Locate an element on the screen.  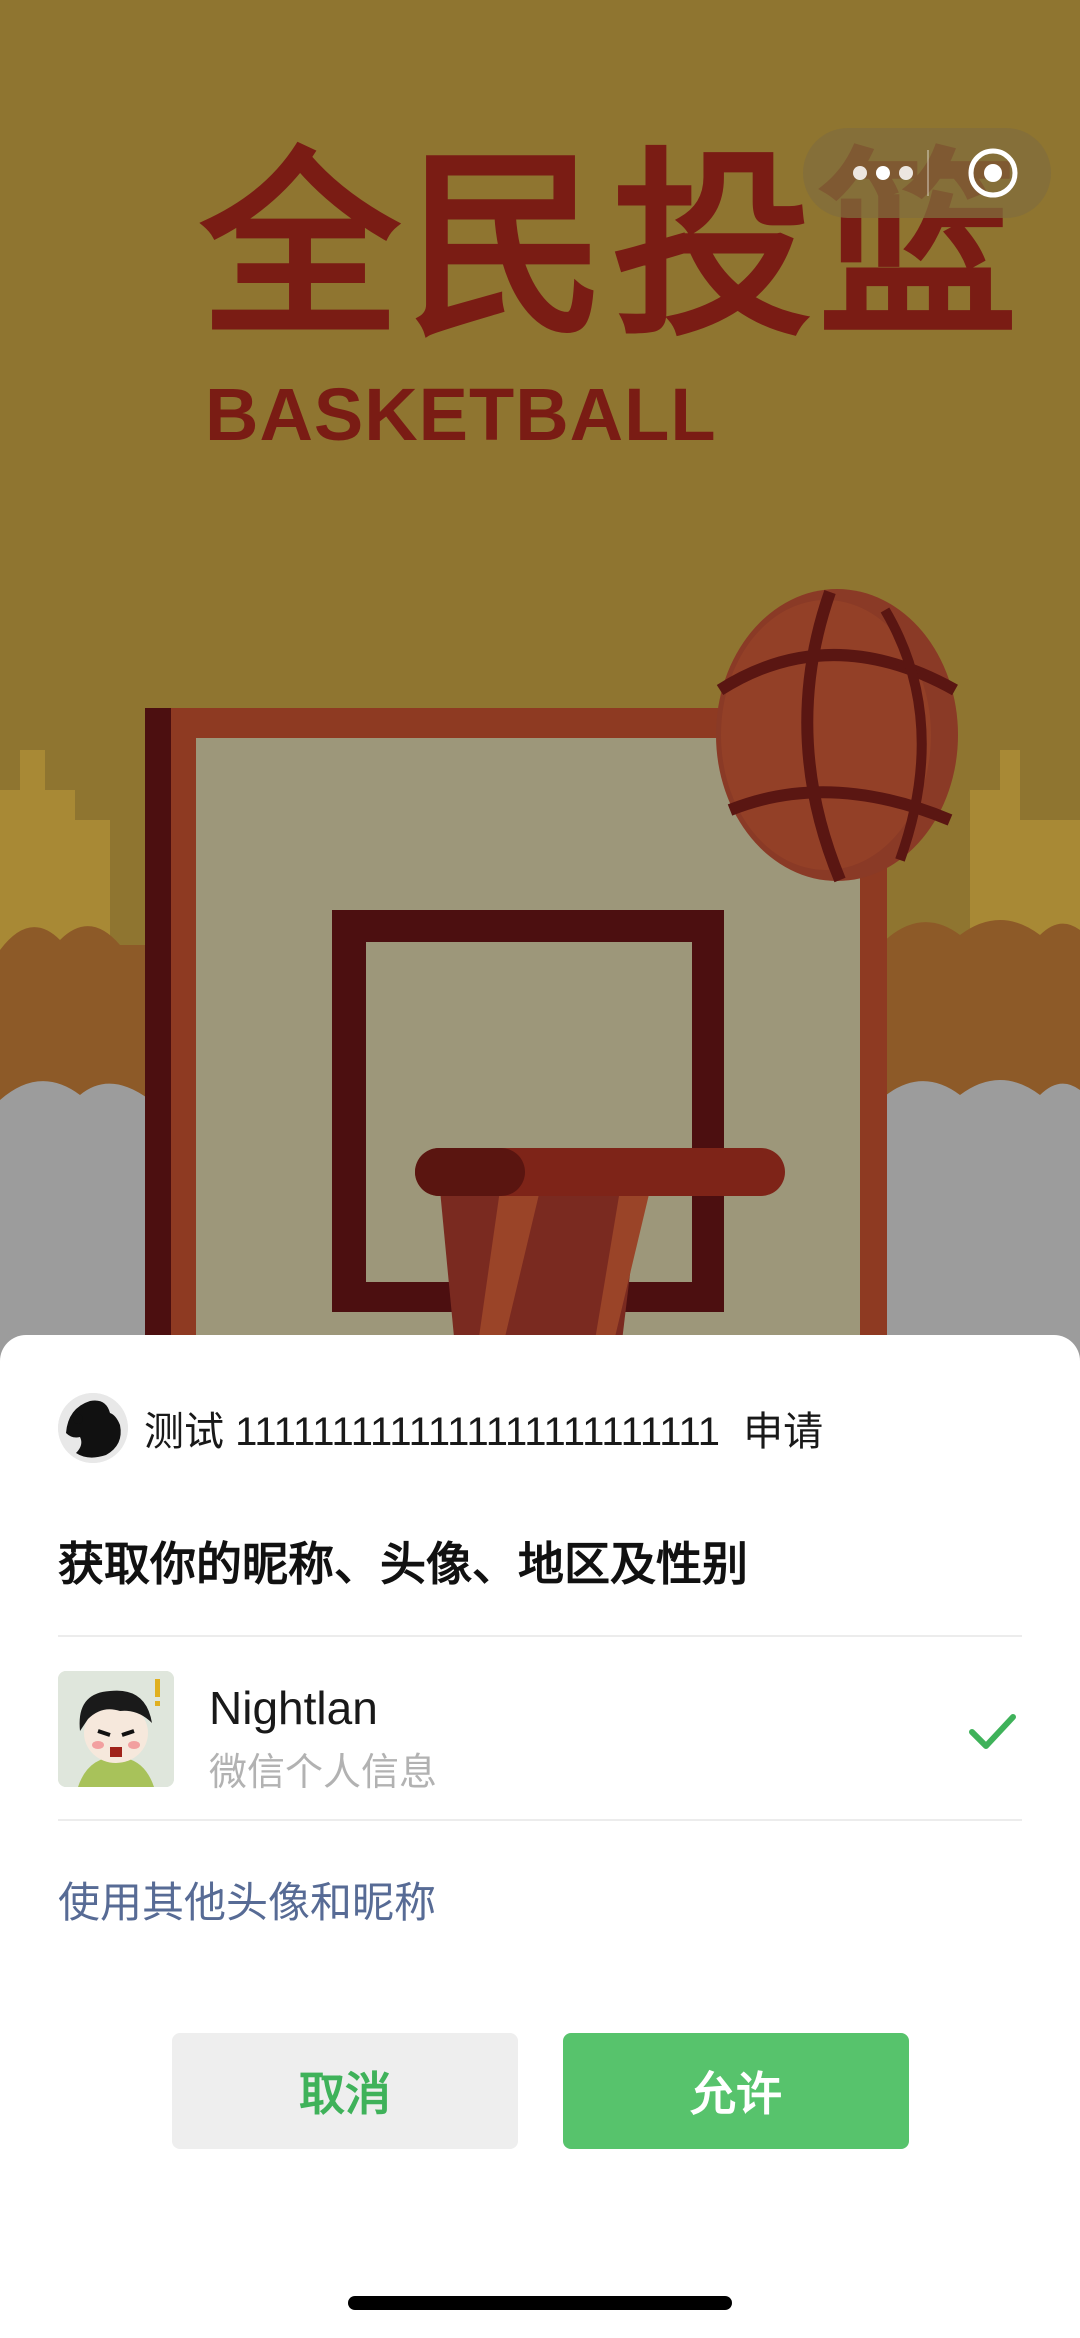
checkmark-icon is located at coordinates (992, 1731).